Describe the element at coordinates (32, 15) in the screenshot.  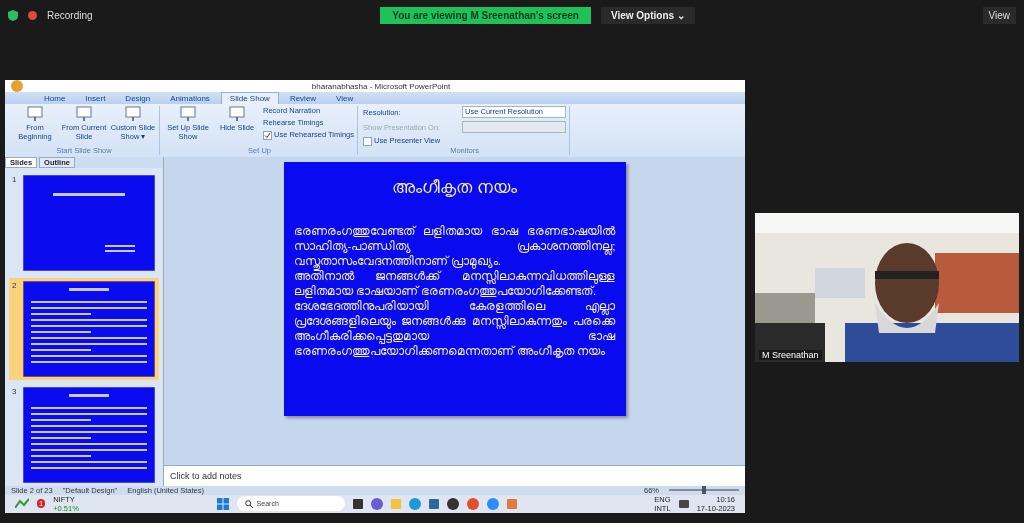
I see `record-icon` at that location.